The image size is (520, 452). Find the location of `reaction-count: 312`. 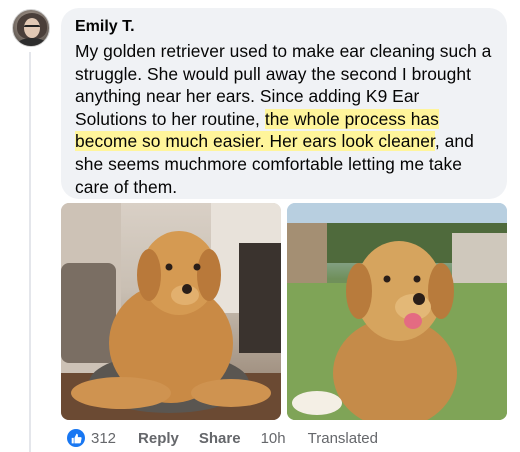

reaction-count: 312 is located at coordinates (103, 438).